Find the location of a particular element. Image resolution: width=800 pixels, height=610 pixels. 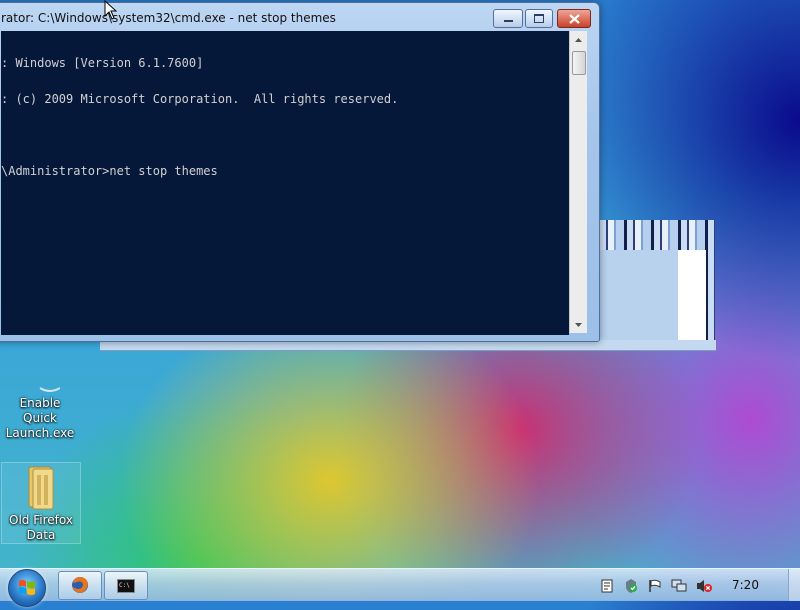

firefox-icon is located at coordinates (80, 585).